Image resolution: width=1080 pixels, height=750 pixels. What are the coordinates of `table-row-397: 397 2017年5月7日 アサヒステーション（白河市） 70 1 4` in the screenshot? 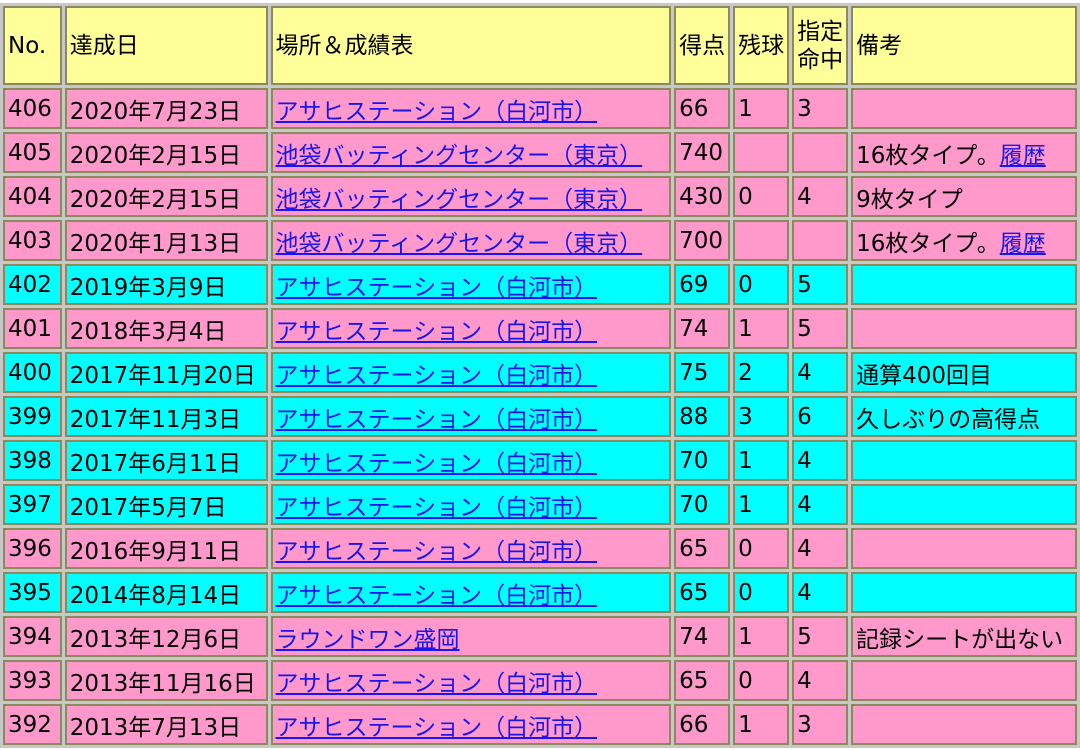 It's located at (540, 504).